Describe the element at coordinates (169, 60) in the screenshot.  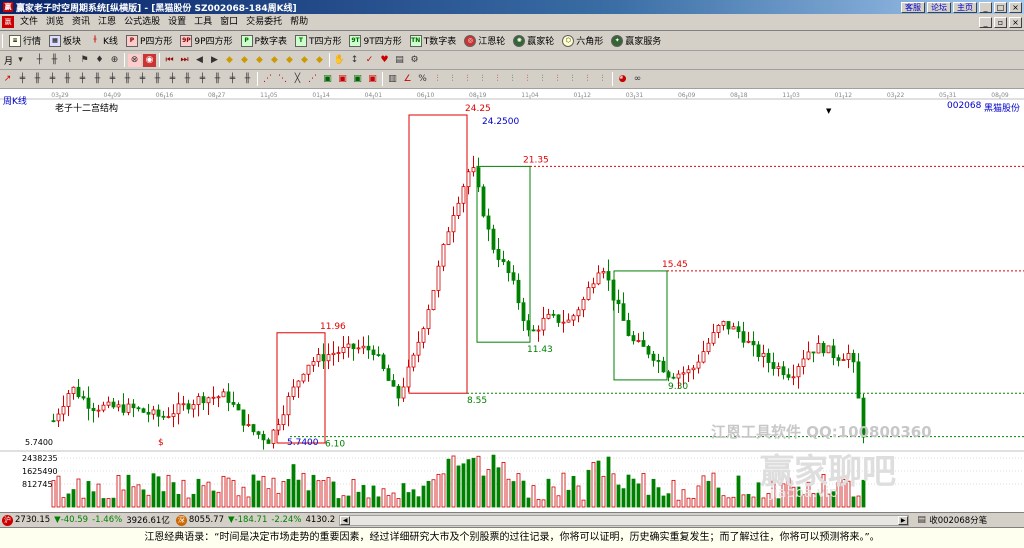
I see `first-icon: ⏮` at that location.